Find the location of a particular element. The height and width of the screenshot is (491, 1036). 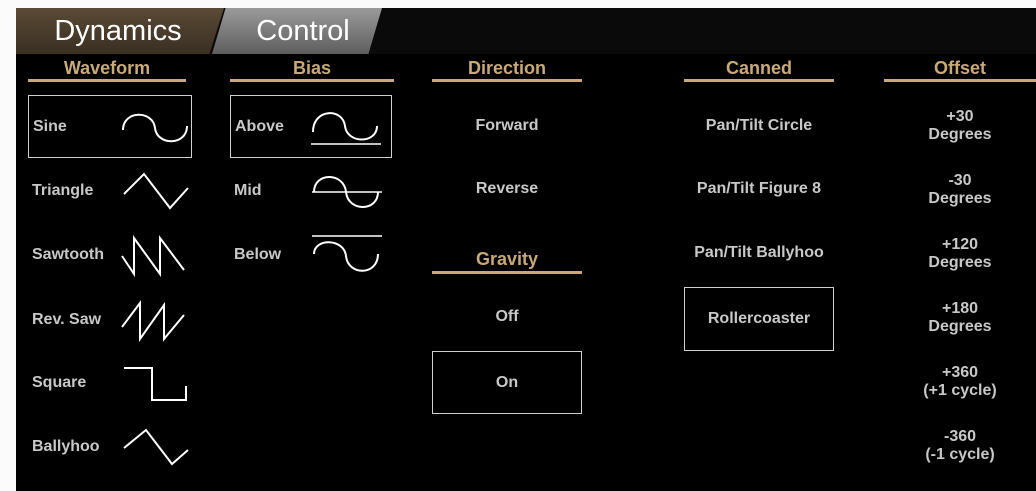

gravity-on-button: On is located at coordinates (507, 382).